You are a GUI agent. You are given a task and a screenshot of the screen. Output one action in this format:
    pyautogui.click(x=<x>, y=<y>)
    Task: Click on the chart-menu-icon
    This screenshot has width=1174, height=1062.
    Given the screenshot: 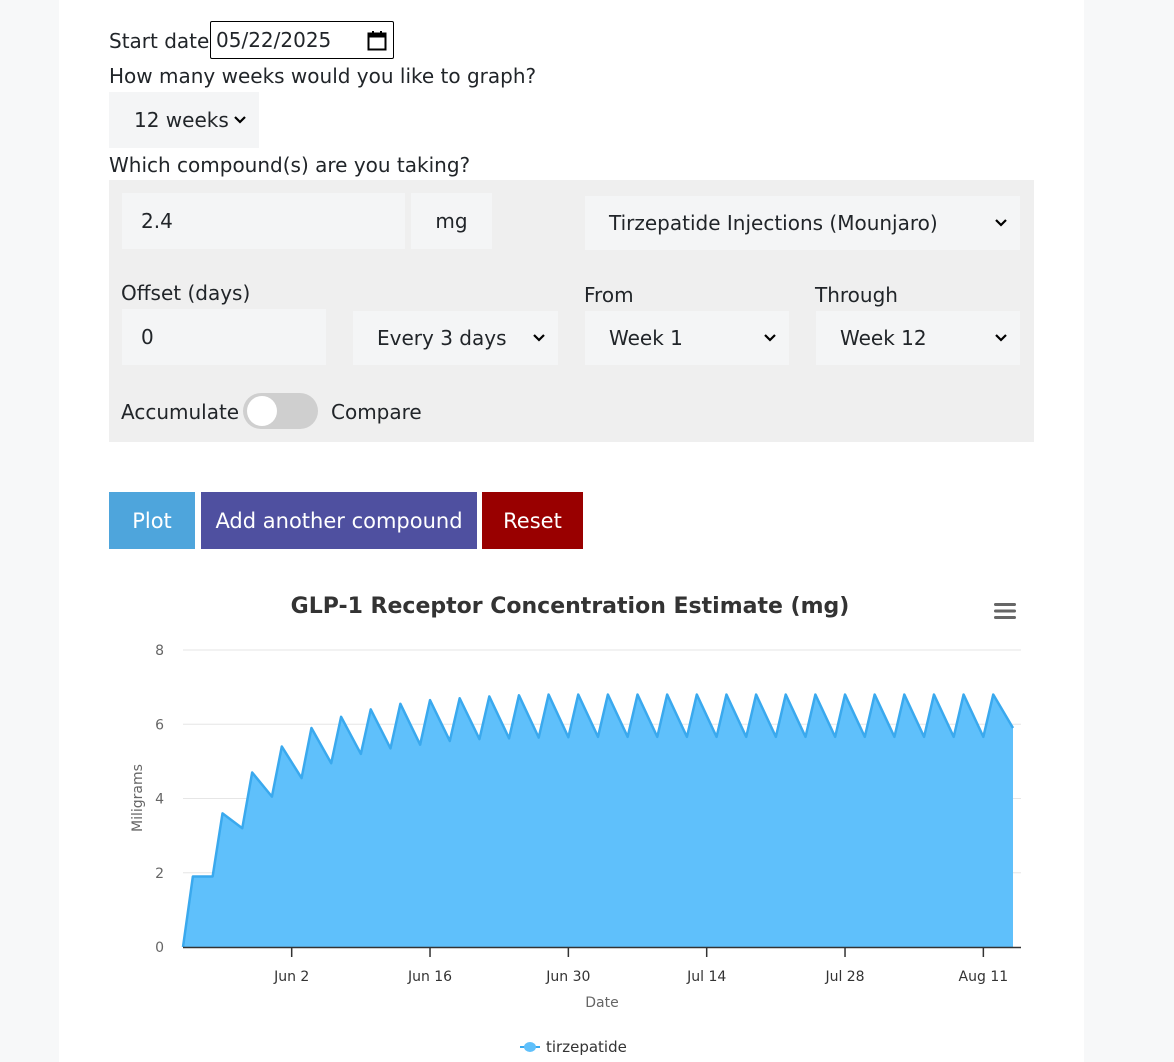 What is the action you would take?
    pyautogui.click(x=1005, y=611)
    